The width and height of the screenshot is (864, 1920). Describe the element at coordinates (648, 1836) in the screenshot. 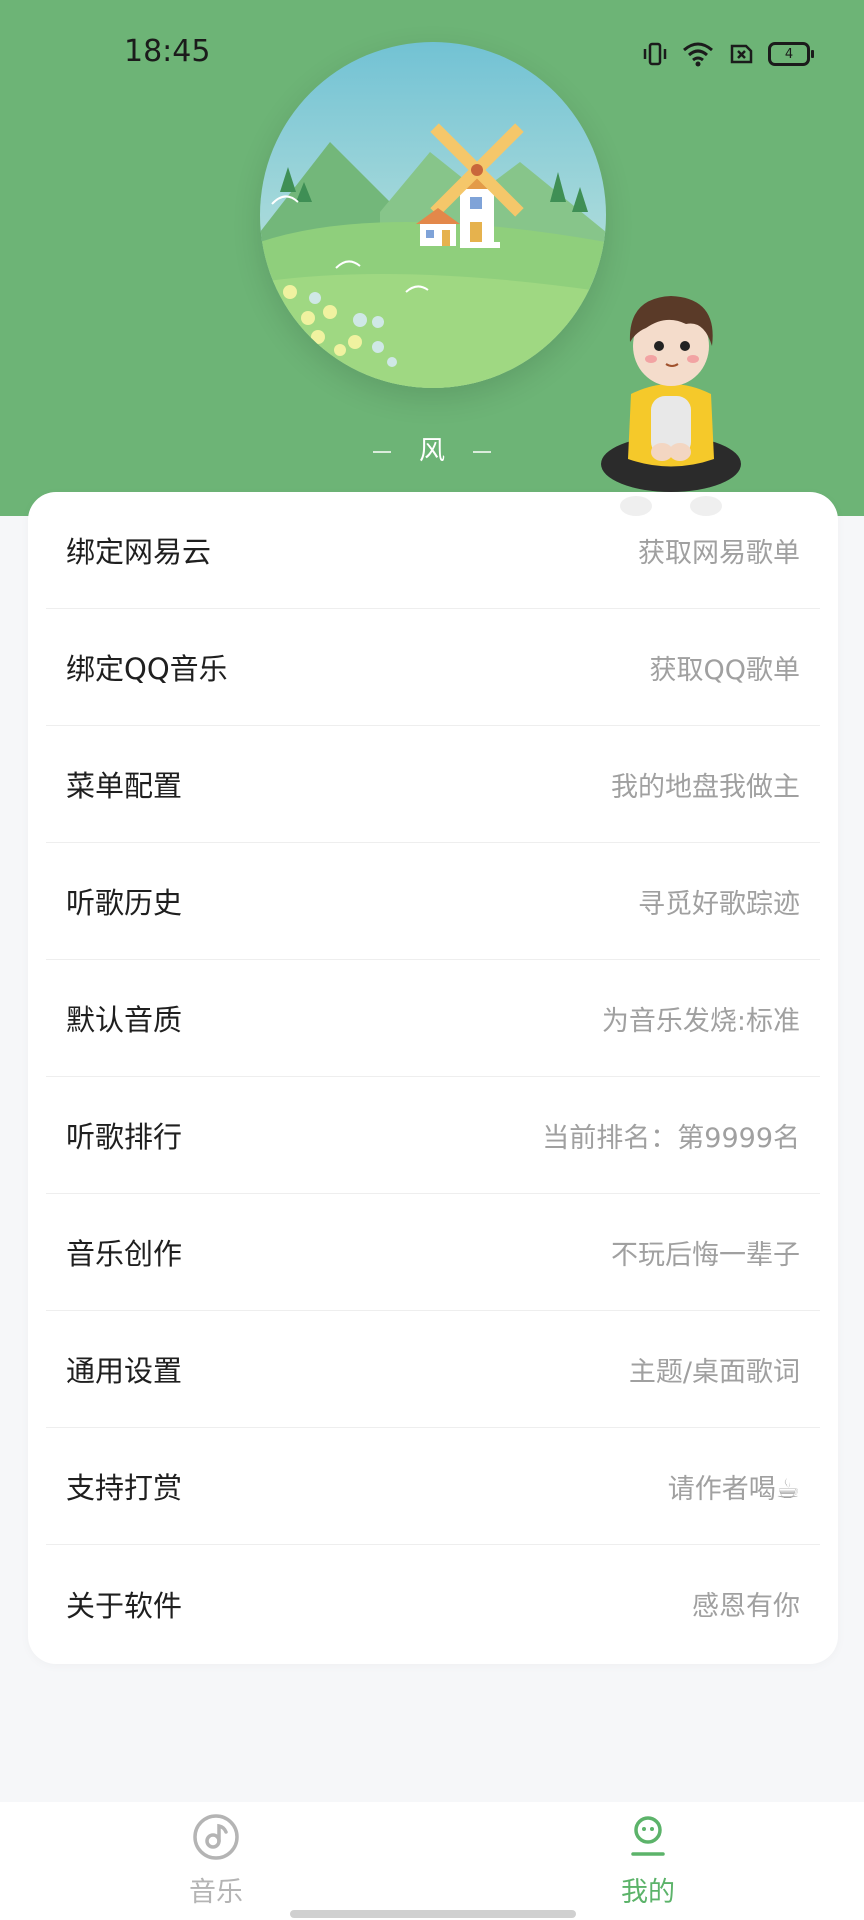

I see `profile-icon` at that location.